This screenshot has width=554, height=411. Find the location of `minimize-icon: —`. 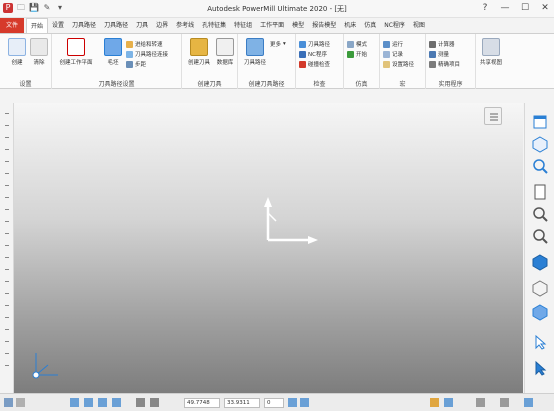

minimize-icon: — is located at coordinates (505, 8).